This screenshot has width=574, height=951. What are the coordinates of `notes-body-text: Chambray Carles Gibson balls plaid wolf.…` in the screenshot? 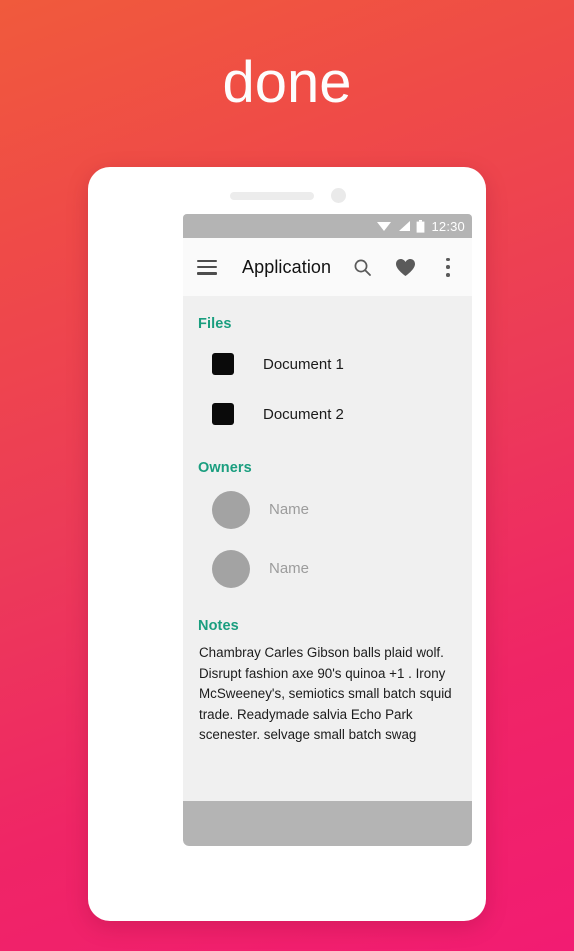 It's located at (325, 693).